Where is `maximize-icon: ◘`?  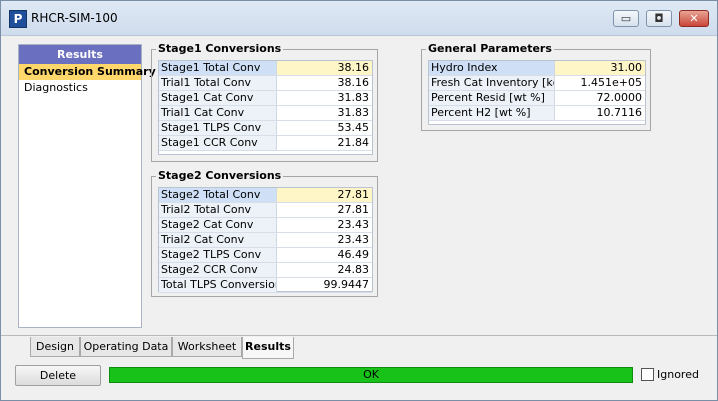
maximize-icon: ◘ is located at coordinates (659, 18).